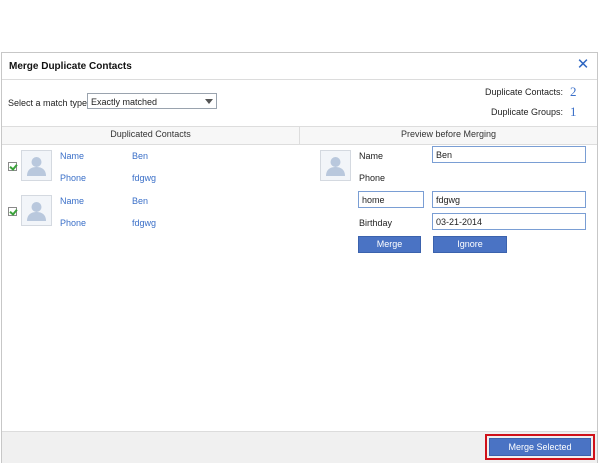 This screenshot has height=464, width=599. I want to click on preview-birthday-field: 03-21-2014, so click(509, 221).